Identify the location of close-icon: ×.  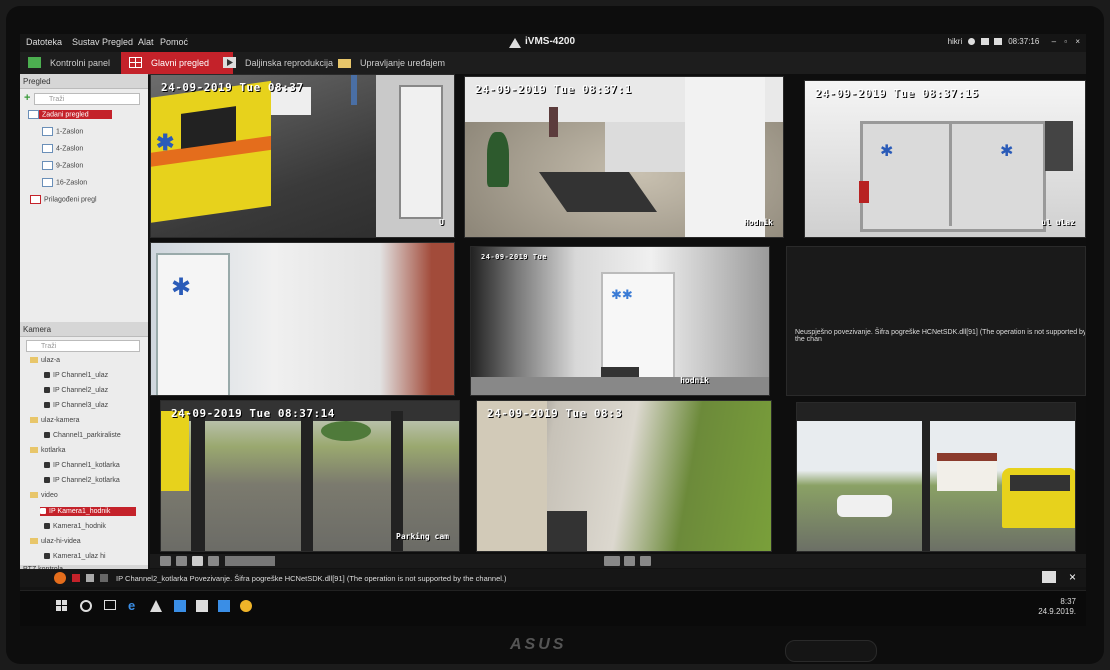
(1072, 577).